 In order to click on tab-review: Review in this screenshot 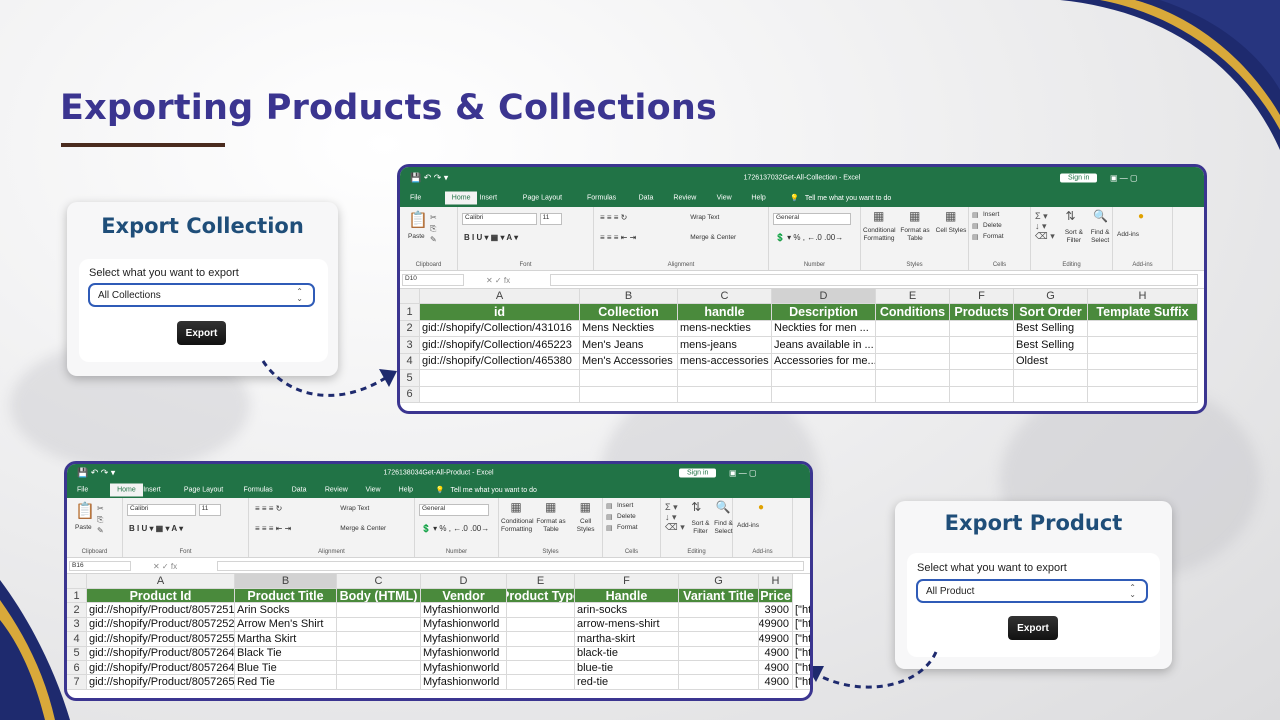, I will do `click(336, 490)`.